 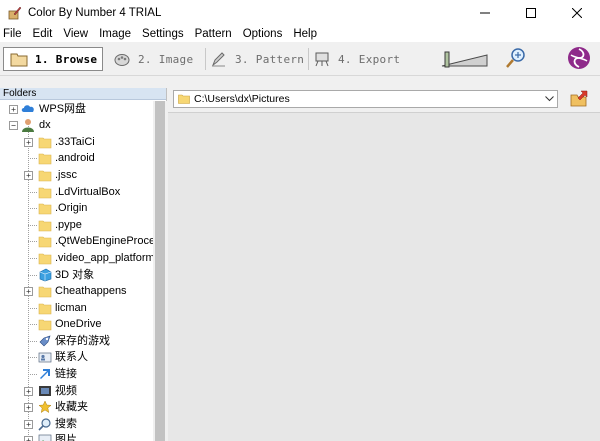 What do you see at coordinates (76, 225) in the screenshot?
I see `tree-item: .pype` at bounding box center [76, 225].